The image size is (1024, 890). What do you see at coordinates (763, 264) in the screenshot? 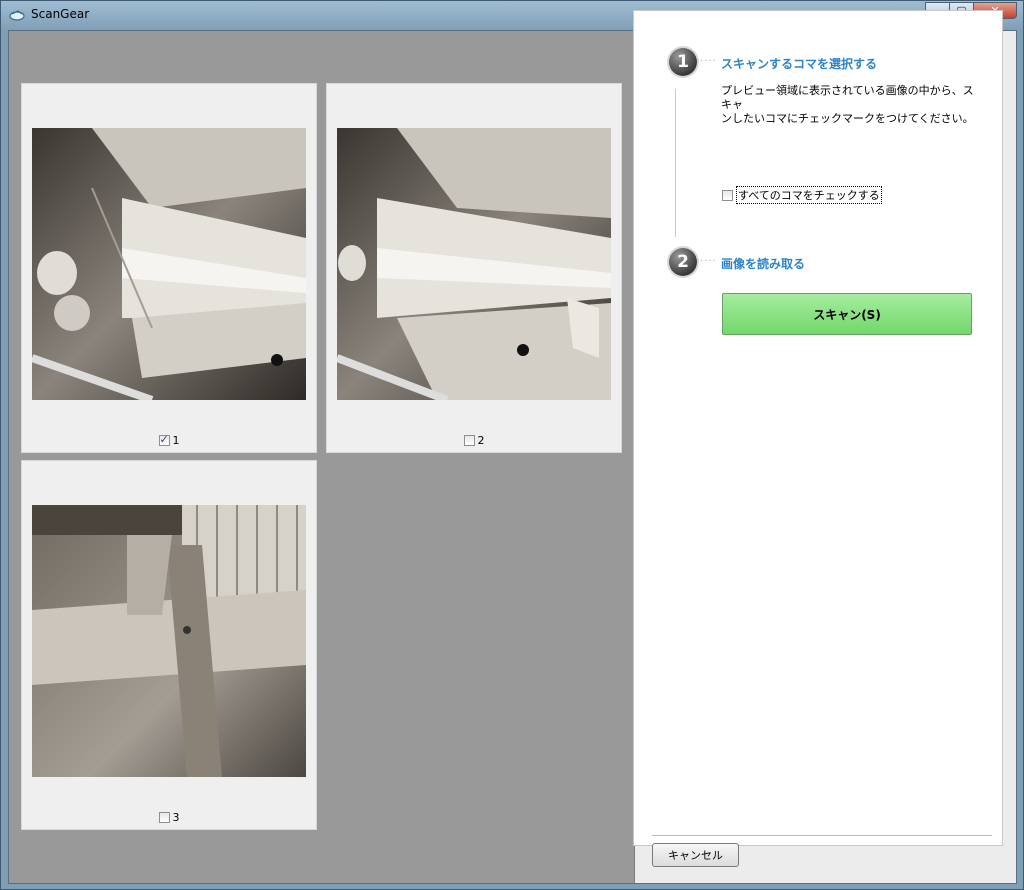
I see `step-2-title: 画像を読み取る` at bounding box center [763, 264].